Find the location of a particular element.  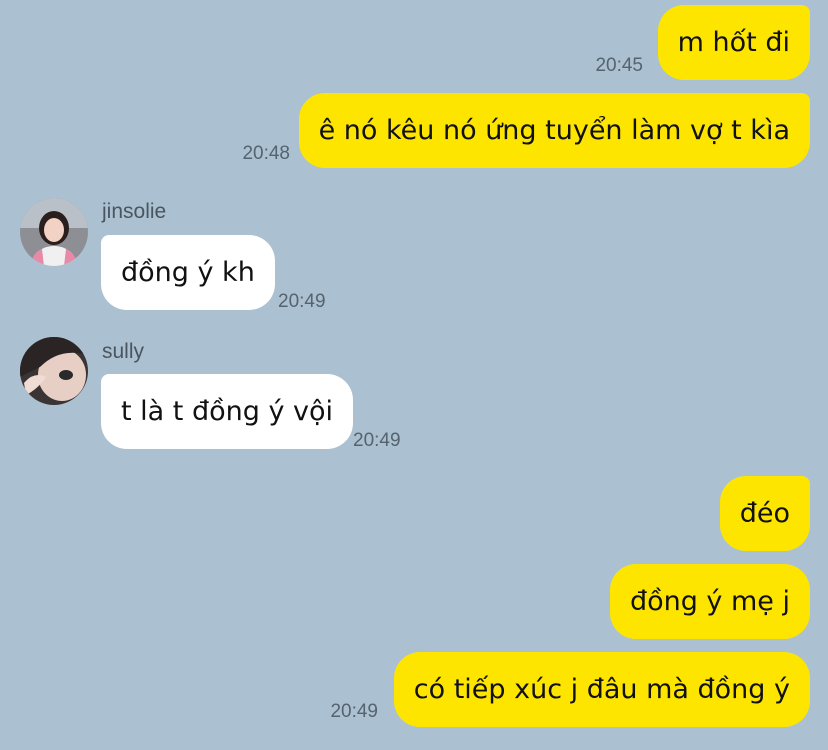

sender-name: sully is located at coordinates (123, 351).